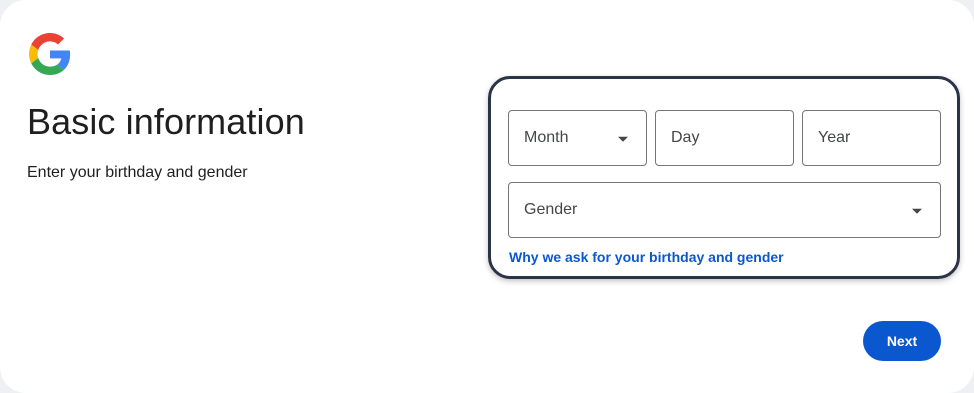  Describe the element at coordinates (834, 137) in the screenshot. I see `year-input-placeholder: Year` at that location.